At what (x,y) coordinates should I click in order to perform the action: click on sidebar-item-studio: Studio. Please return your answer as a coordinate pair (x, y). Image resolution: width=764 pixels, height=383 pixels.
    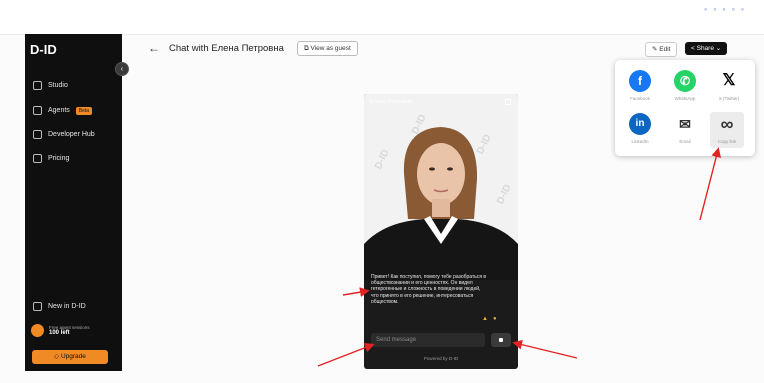
    Looking at the image, I should click on (50, 85).